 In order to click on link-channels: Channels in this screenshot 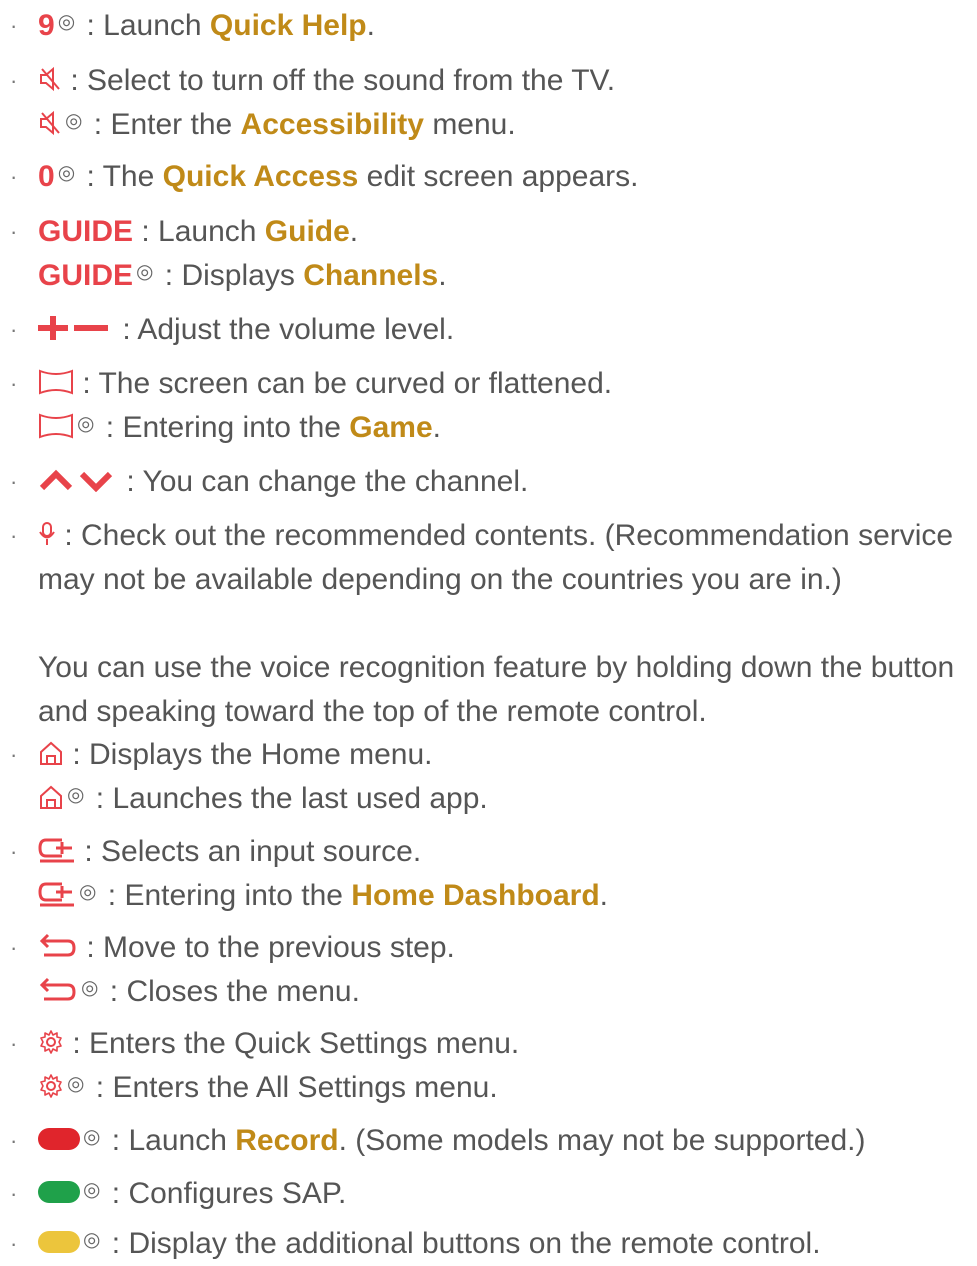, I will do `click(371, 275)`.